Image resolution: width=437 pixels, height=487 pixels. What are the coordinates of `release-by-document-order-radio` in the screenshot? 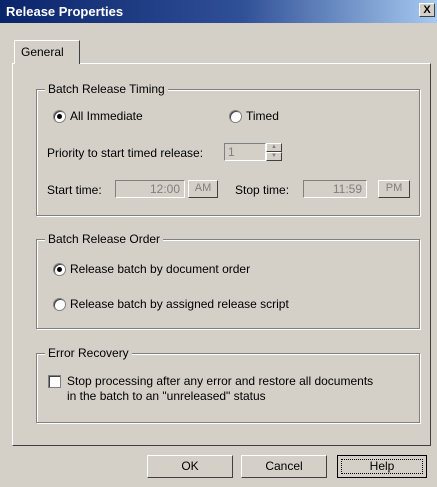 It's located at (59, 269).